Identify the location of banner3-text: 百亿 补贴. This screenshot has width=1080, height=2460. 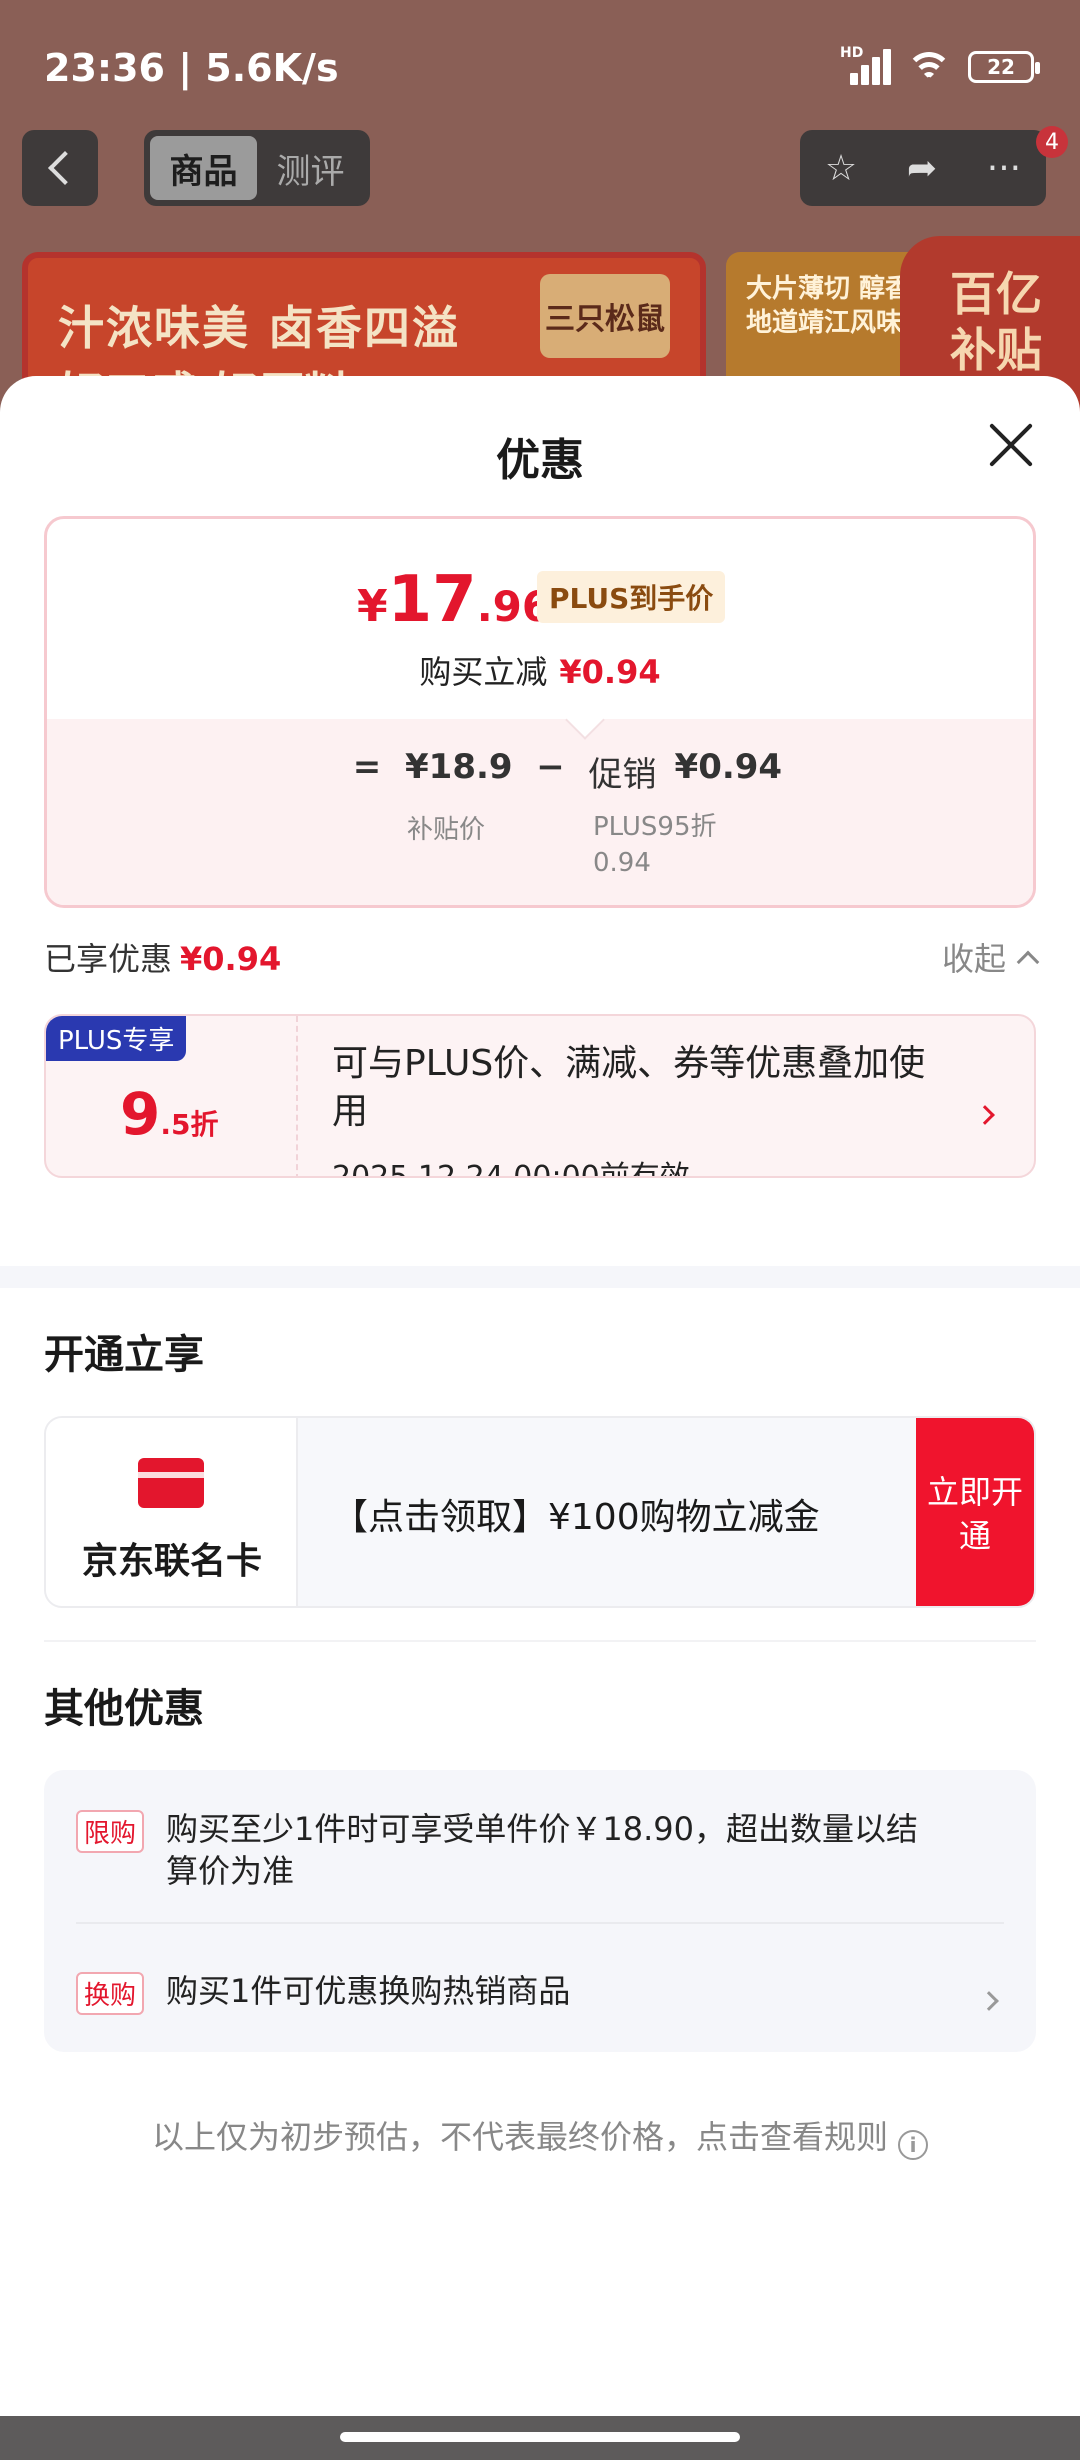
(996, 322).